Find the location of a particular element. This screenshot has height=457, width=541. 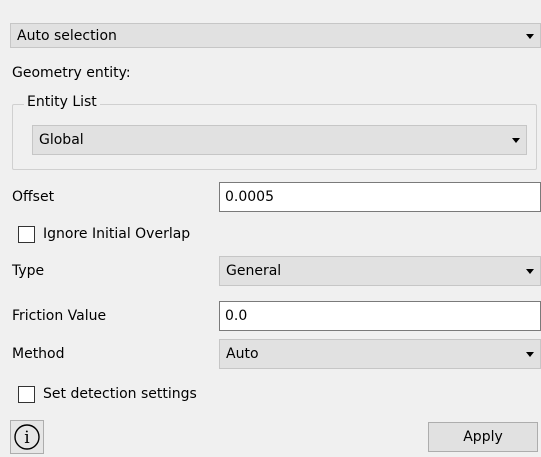

ignore-initial-overlap-checkbox is located at coordinates (26, 234).